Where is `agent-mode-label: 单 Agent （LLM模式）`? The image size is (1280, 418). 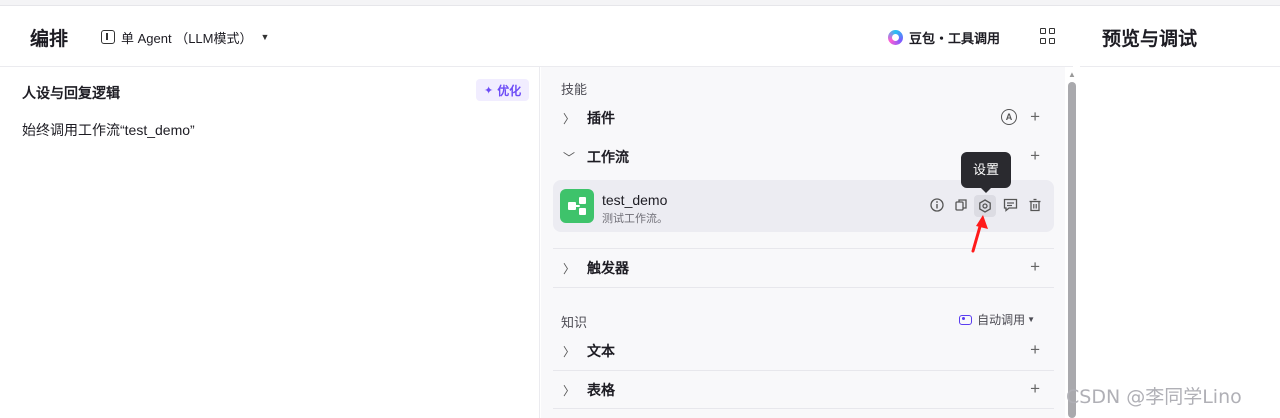
agent-mode-label: 单 Agent （LLM模式） is located at coordinates (187, 38).